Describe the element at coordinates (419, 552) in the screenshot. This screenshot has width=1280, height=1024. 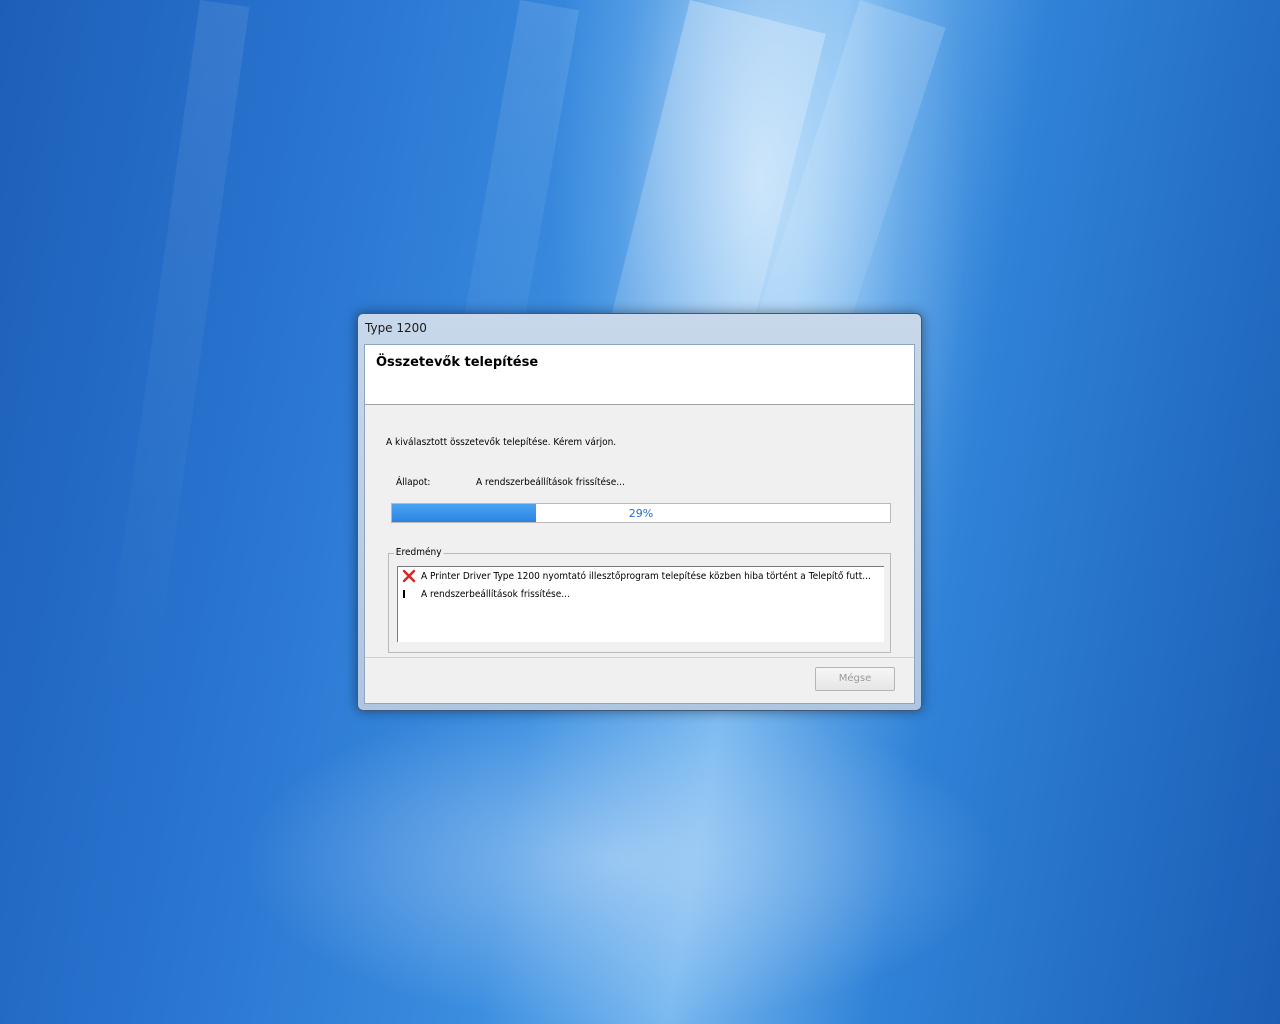
I see `results-group-label: Eredmény` at that location.